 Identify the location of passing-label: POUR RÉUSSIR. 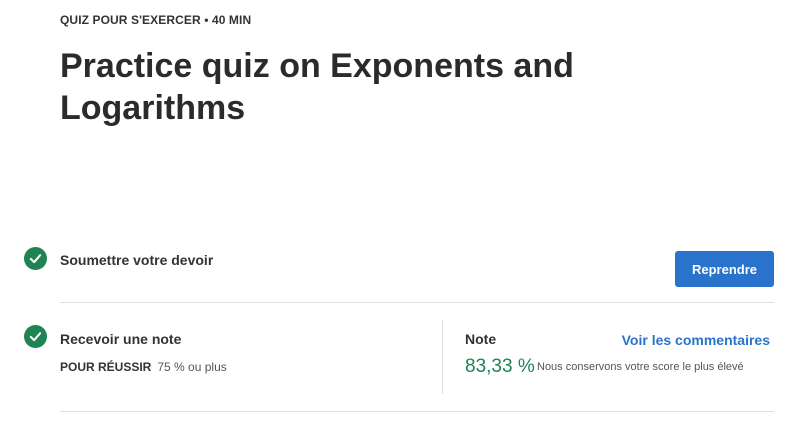
(106, 367).